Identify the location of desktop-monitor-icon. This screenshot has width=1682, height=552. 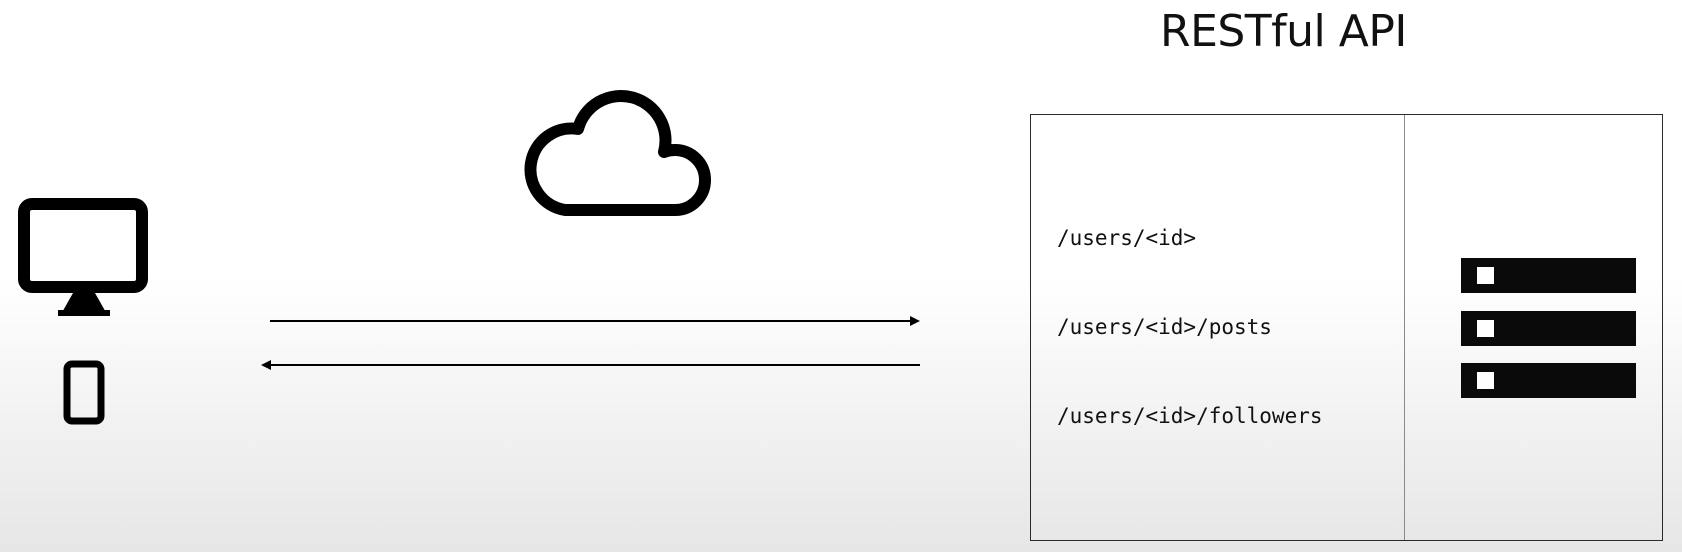
(83, 257).